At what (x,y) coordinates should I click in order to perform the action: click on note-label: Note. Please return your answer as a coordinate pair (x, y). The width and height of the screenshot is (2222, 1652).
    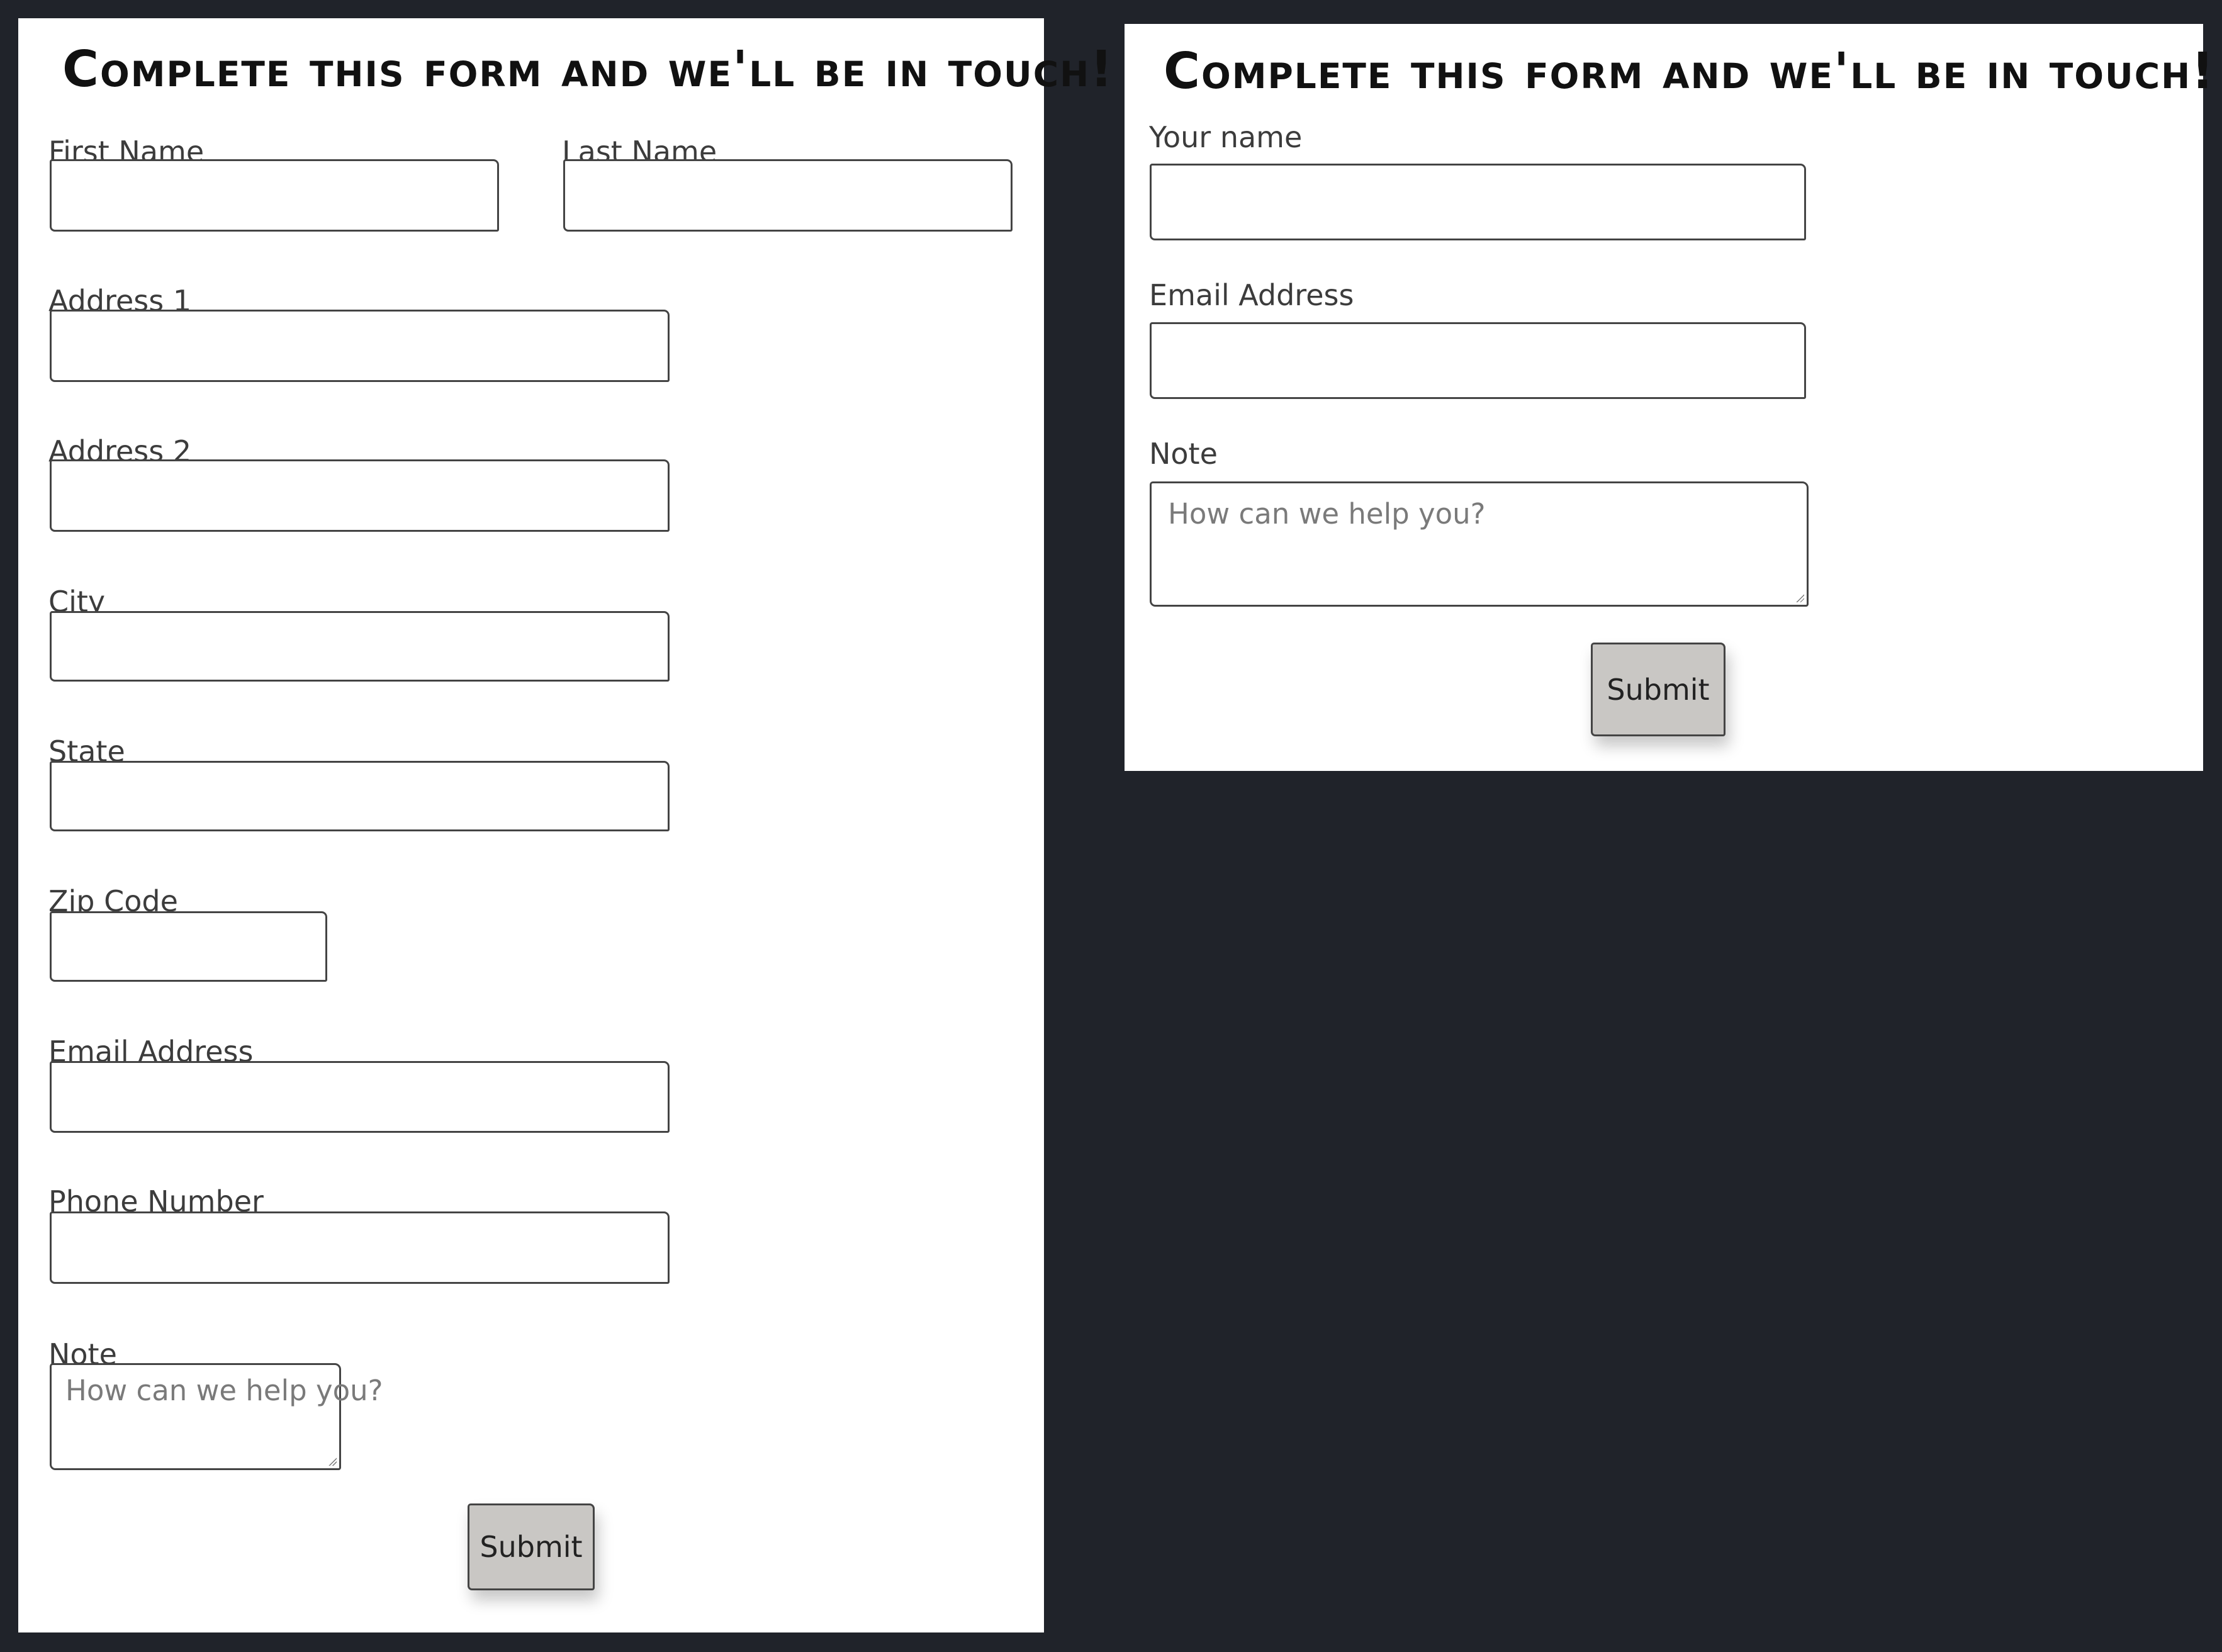
    Looking at the image, I should click on (1183, 454).